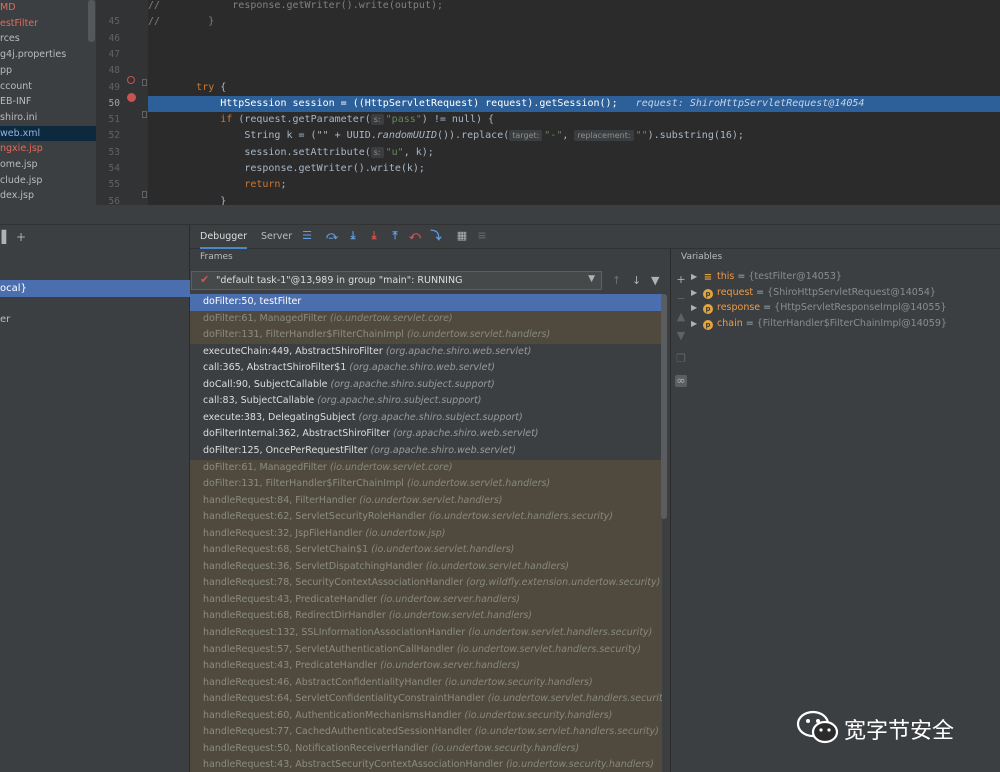 Image resolution: width=1000 pixels, height=772 pixels. I want to click on project-tree-item: ccount, so click(16, 86).